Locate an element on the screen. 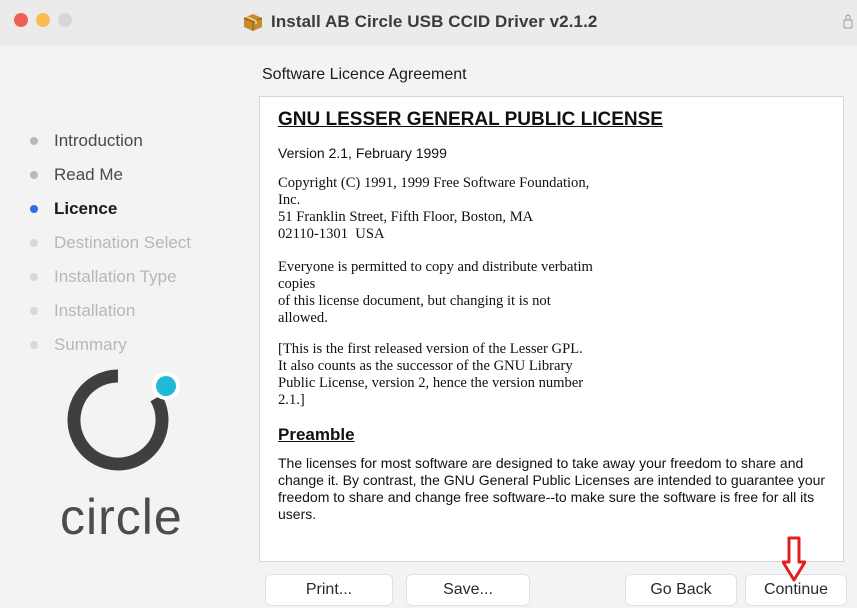  section-title: Software Licence Agreement is located at coordinates (364, 74).